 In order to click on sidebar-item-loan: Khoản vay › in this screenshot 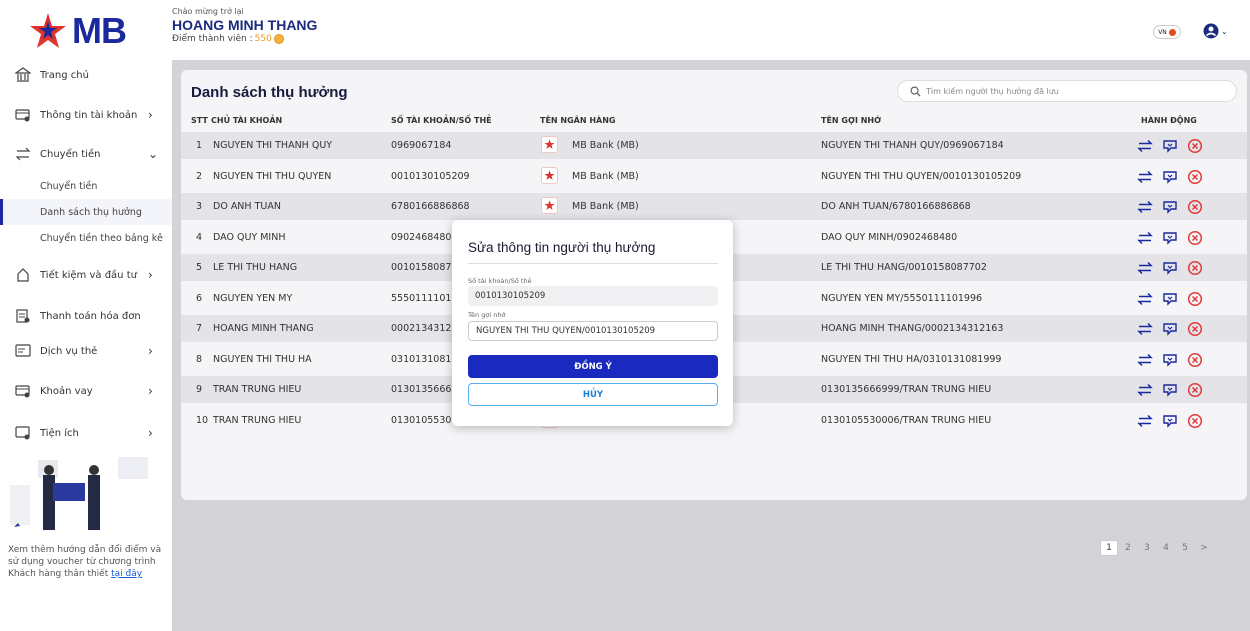, I will do `click(86, 391)`.